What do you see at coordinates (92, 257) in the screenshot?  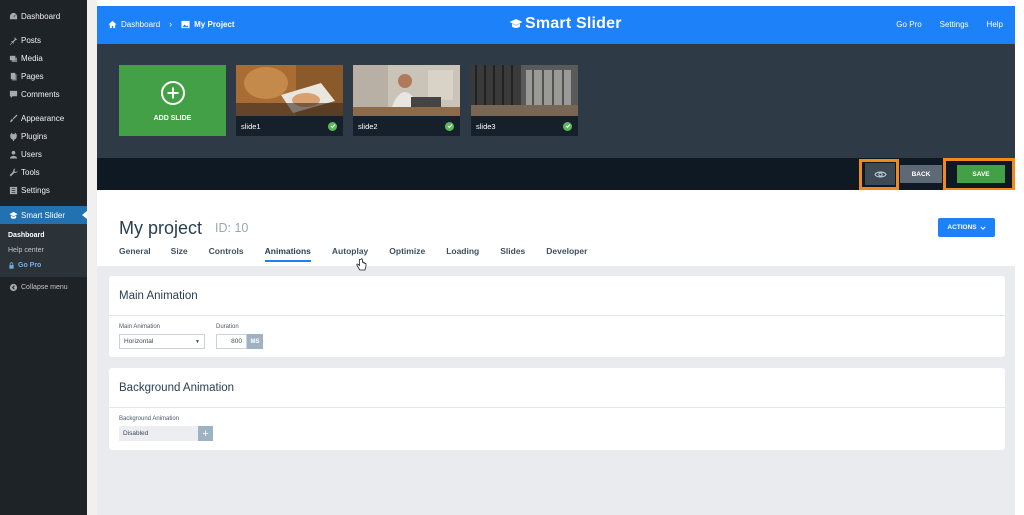 I see `content-gutter` at bounding box center [92, 257].